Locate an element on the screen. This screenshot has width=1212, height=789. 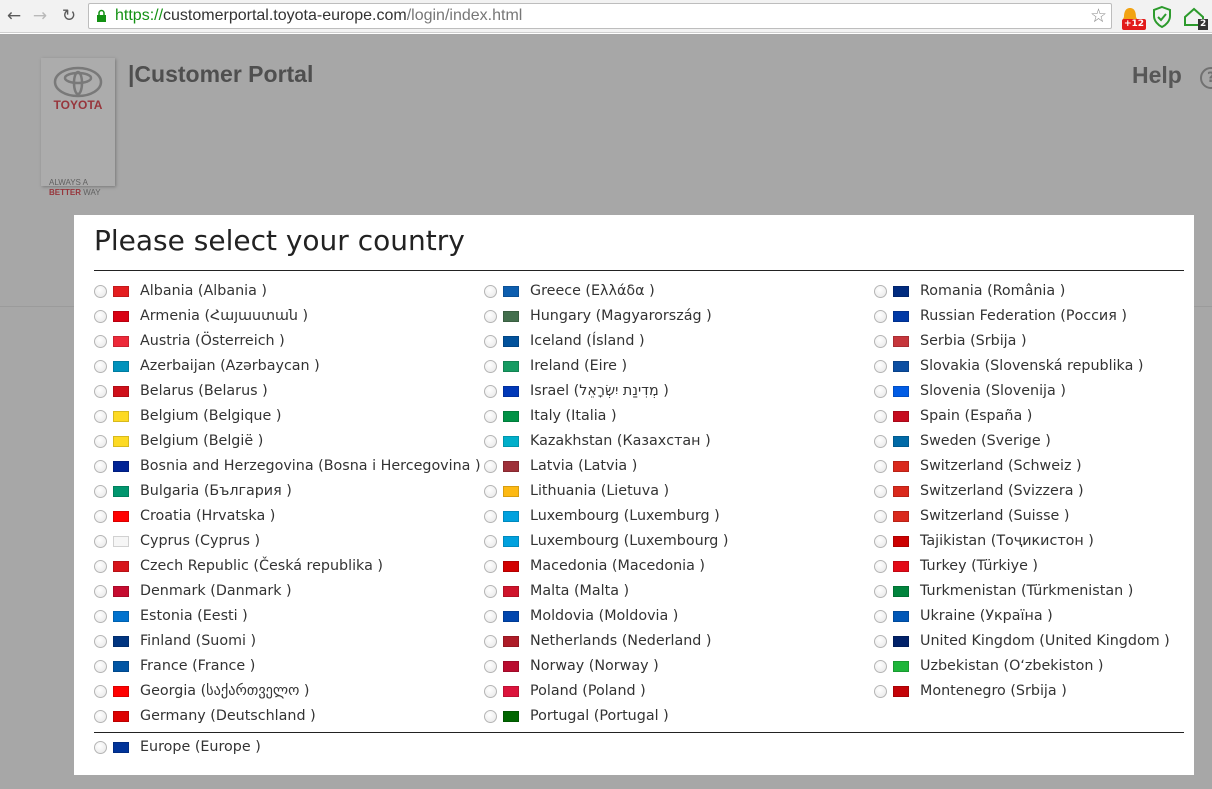
country-option: Greece (Ελλάδα ) is located at coordinates (569, 291).